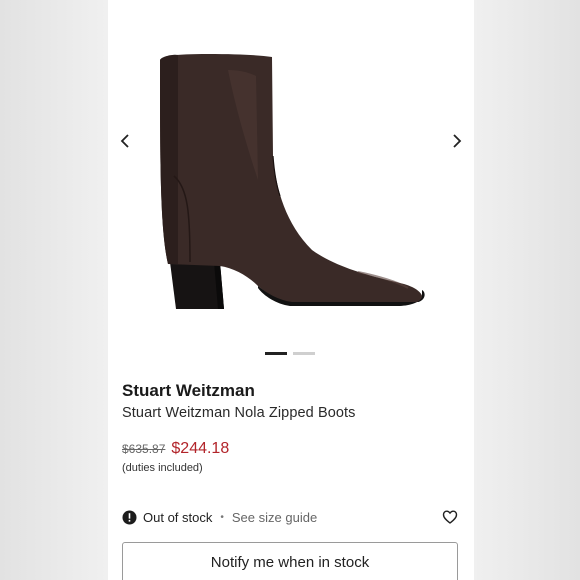 The height and width of the screenshot is (580, 580). Describe the element at coordinates (276, 353) in the screenshot. I see `gallery-dot-active` at that location.